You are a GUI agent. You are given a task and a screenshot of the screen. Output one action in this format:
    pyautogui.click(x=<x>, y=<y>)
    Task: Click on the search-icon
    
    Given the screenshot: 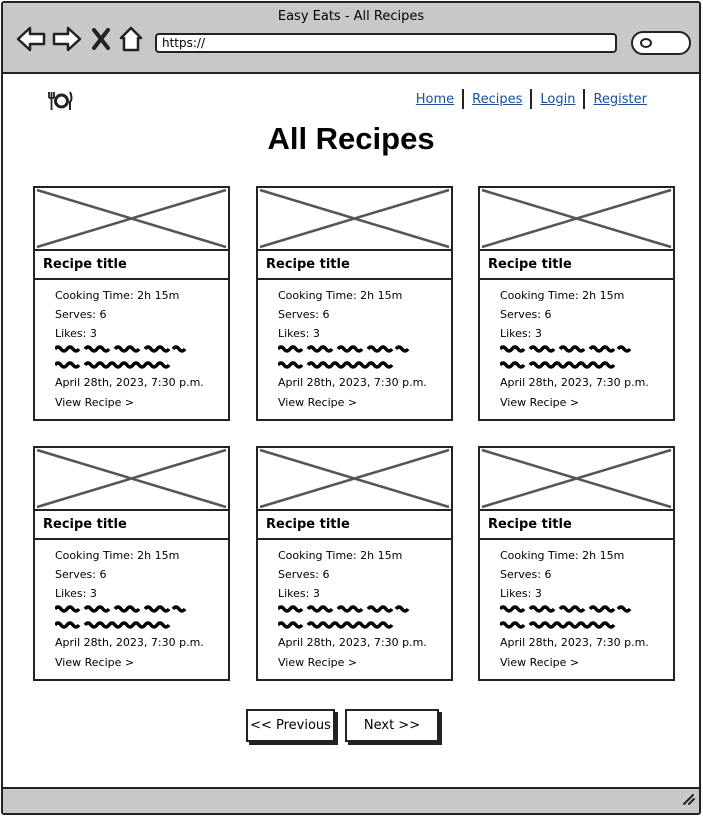 What is the action you would take?
    pyautogui.click(x=646, y=43)
    